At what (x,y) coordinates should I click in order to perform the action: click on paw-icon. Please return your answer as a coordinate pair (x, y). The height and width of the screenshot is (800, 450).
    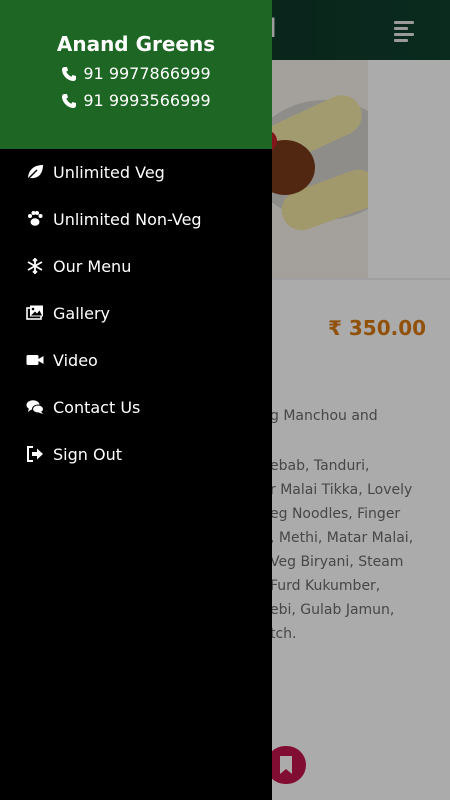
    Looking at the image, I should click on (35, 219).